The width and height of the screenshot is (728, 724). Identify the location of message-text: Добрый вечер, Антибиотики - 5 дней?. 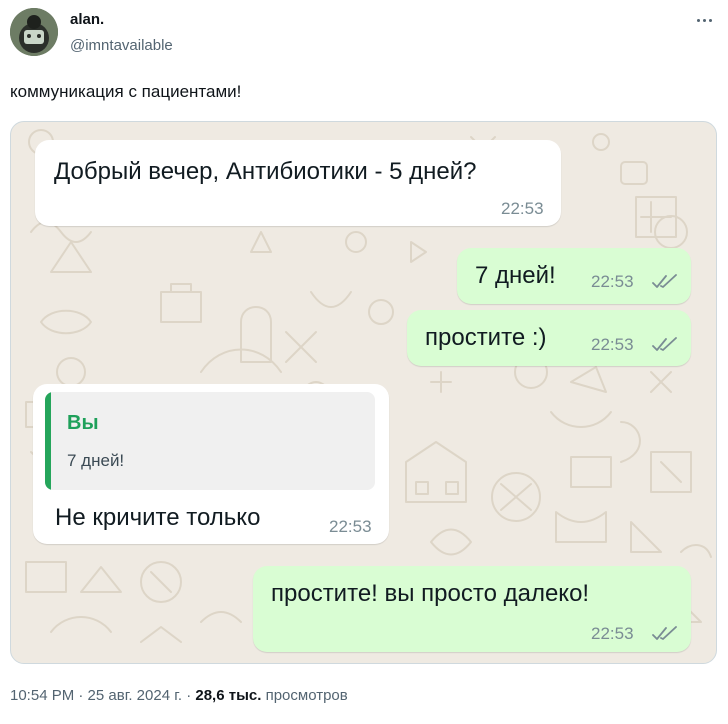
(265, 171).